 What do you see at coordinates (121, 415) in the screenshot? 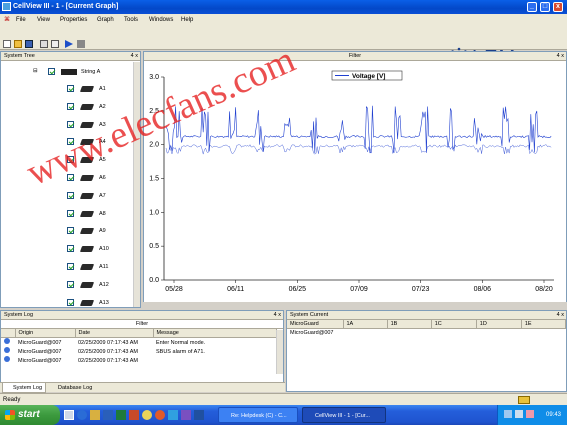
I see `excel-icon` at bounding box center [121, 415].